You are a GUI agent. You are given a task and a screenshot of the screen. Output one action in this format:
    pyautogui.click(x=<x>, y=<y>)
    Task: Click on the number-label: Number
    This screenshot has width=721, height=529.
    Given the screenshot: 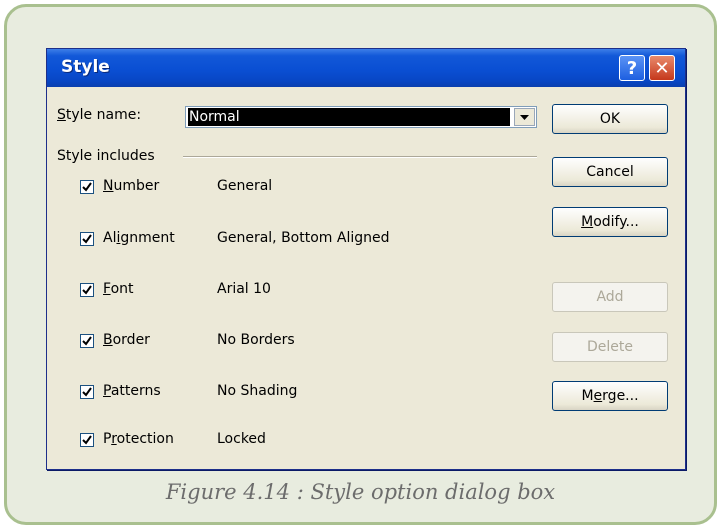 What is the action you would take?
    pyautogui.click(x=131, y=186)
    